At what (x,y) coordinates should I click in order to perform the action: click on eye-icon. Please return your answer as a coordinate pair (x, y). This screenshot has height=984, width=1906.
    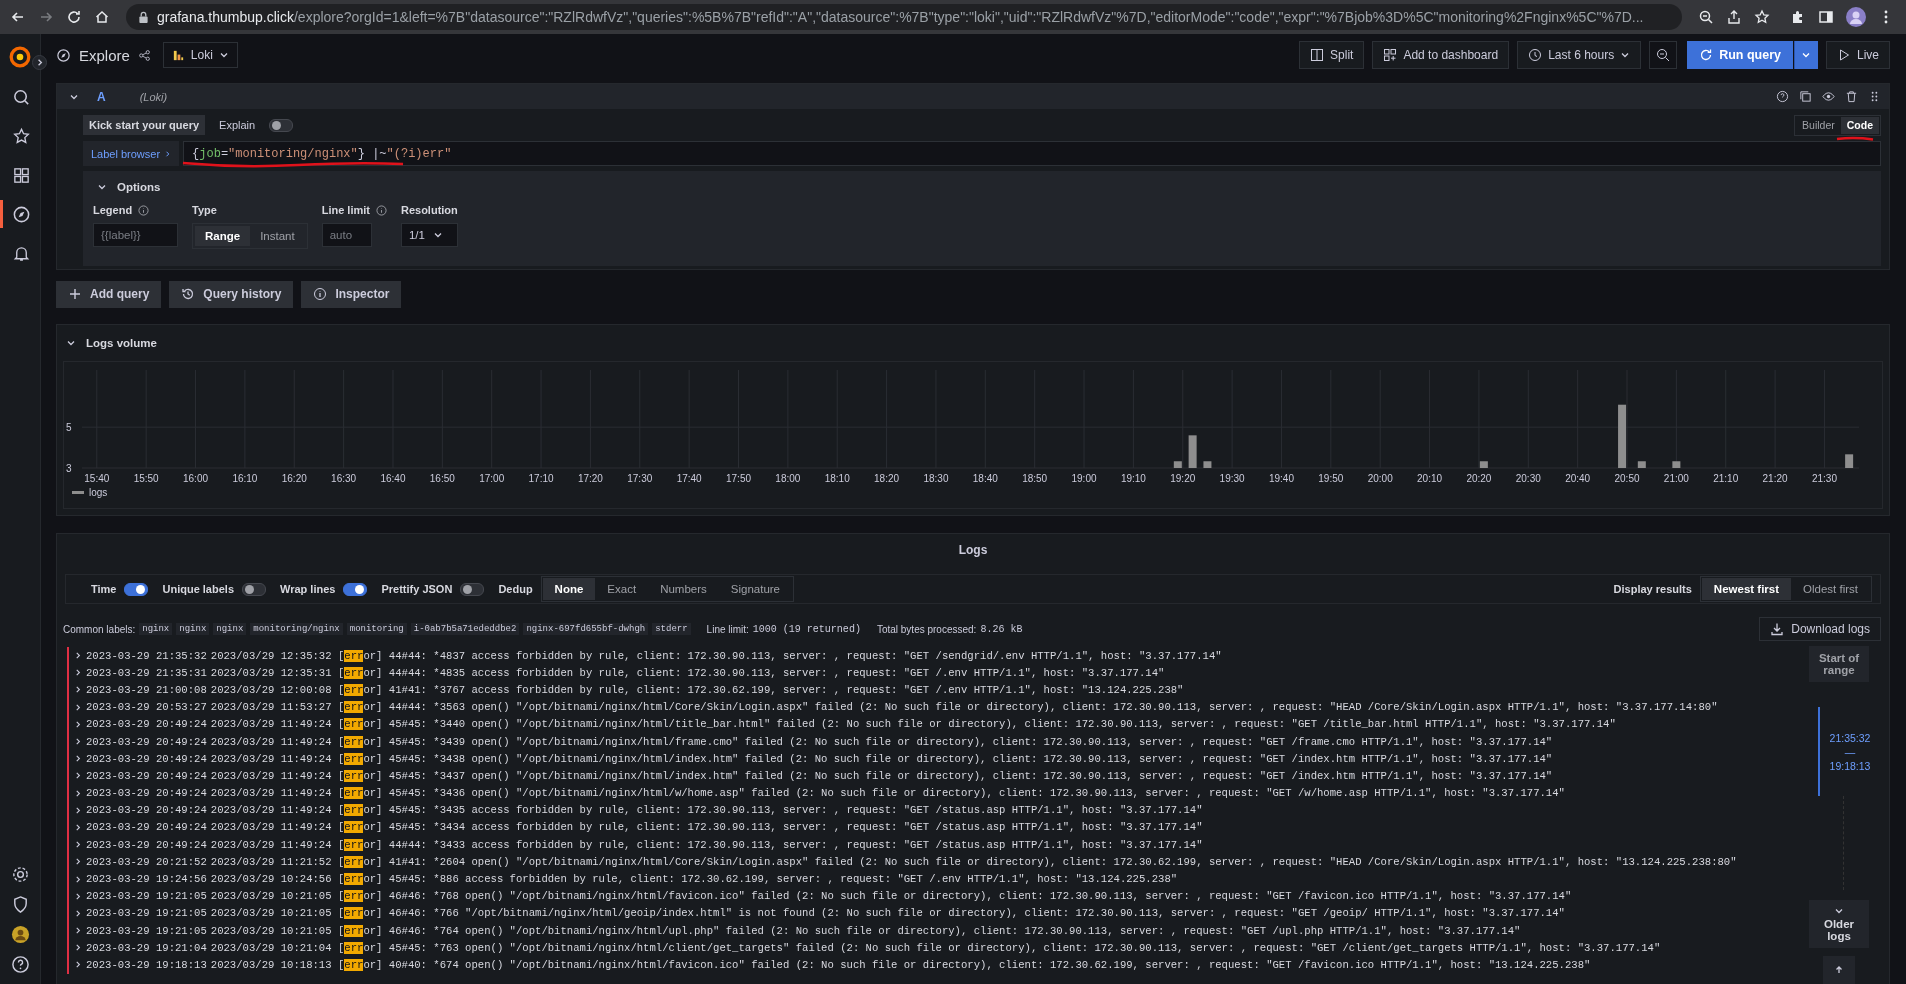
    Looking at the image, I should click on (1828, 96).